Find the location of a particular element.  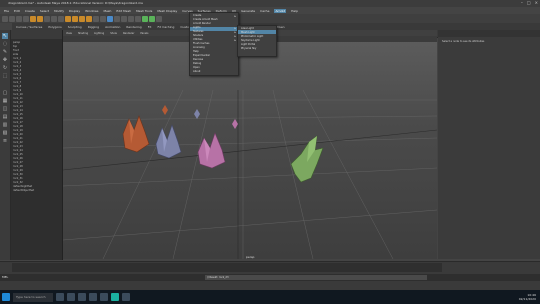

select-object-icon is located at coordinates (54, 18).